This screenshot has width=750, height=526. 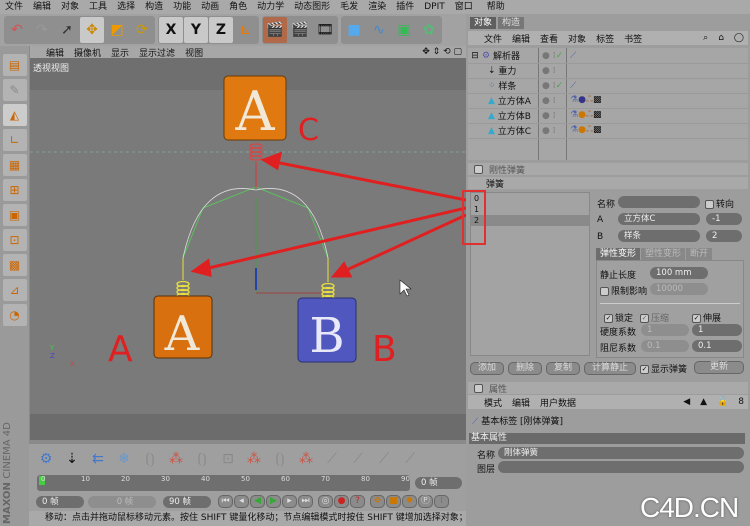 What do you see at coordinates (14, 140) in the screenshot?
I see `edges-icon: ∟` at bounding box center [14, 140].